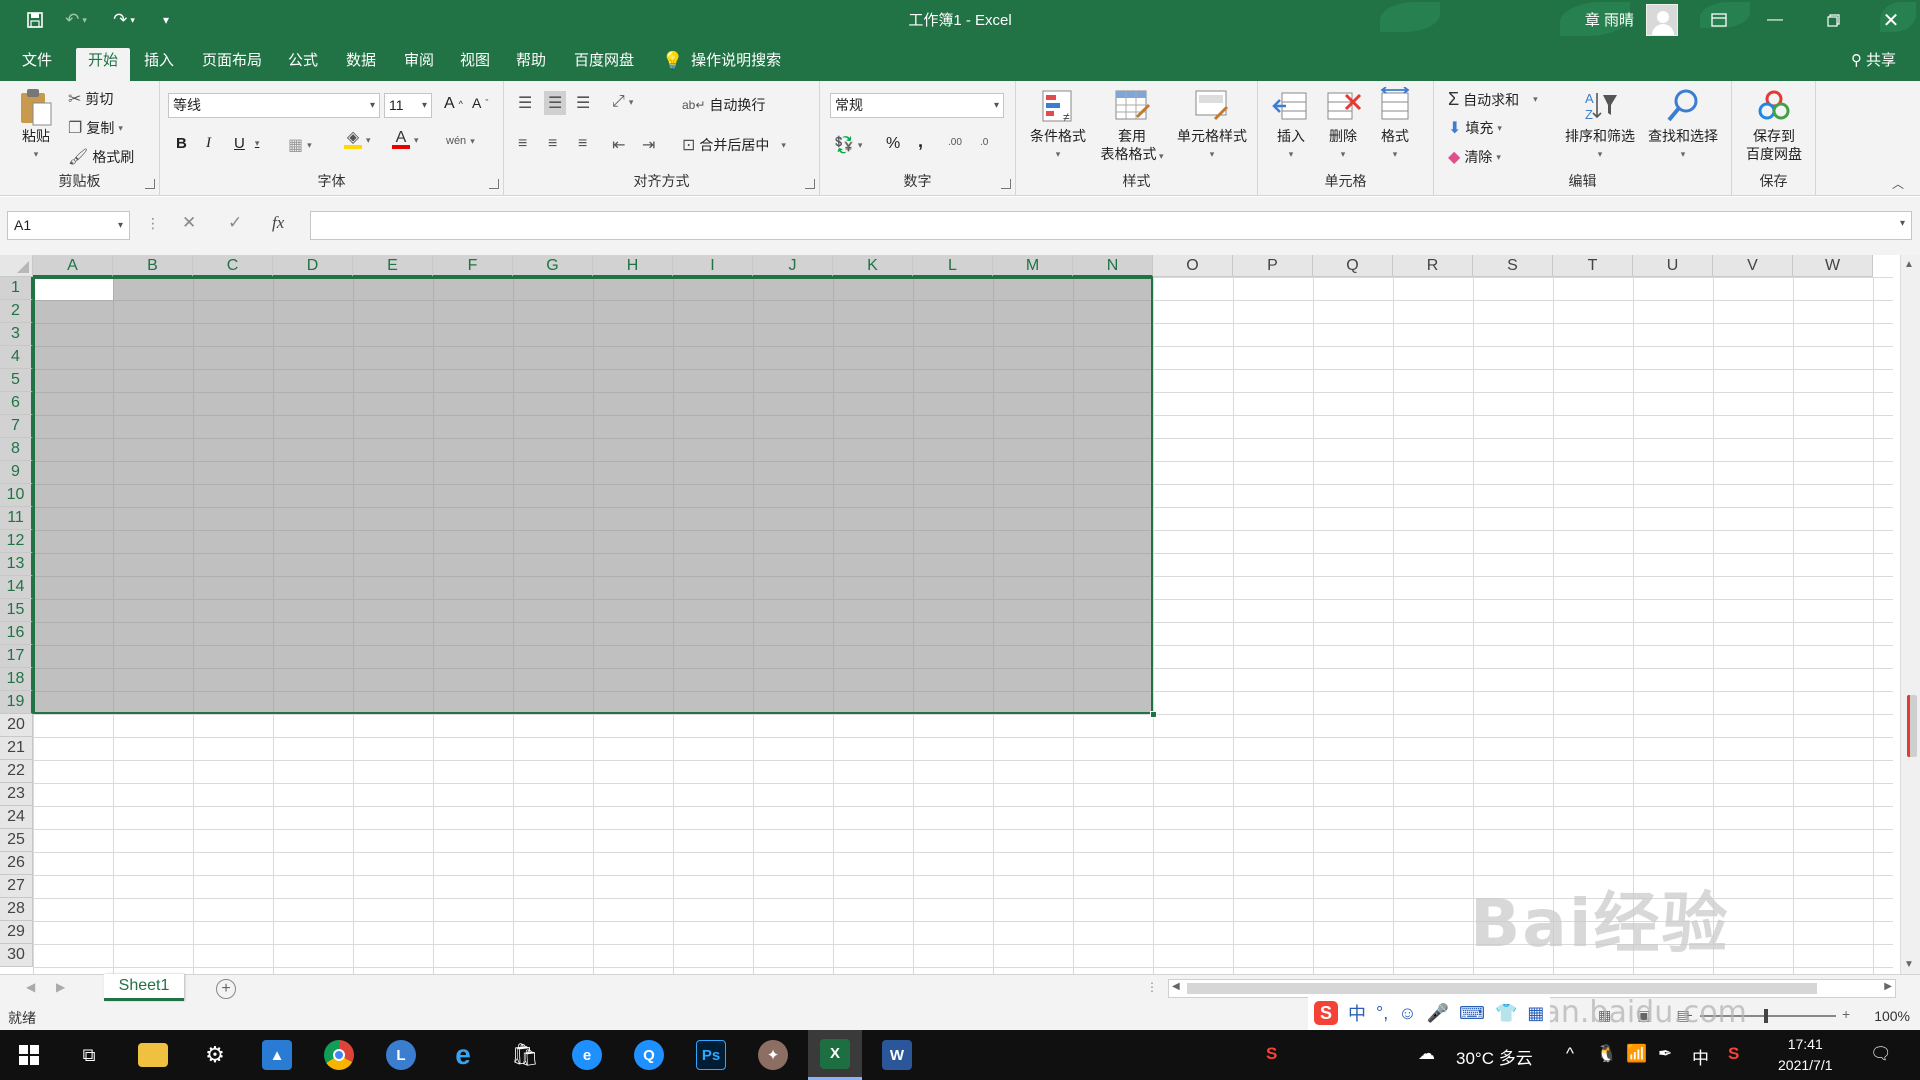 This screenshot has height=1080, width=1920. What do you see at coordinates (246, 143) in the screenshot?
I see `underline-button: U ▾` at bounding box center [246, 143].